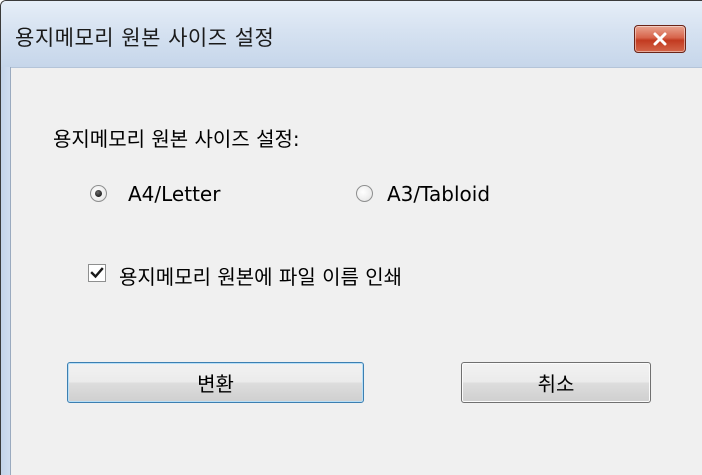  I want to click on title-bar: 용지메모리 원본 사이즈 설정, so click(351, 34).